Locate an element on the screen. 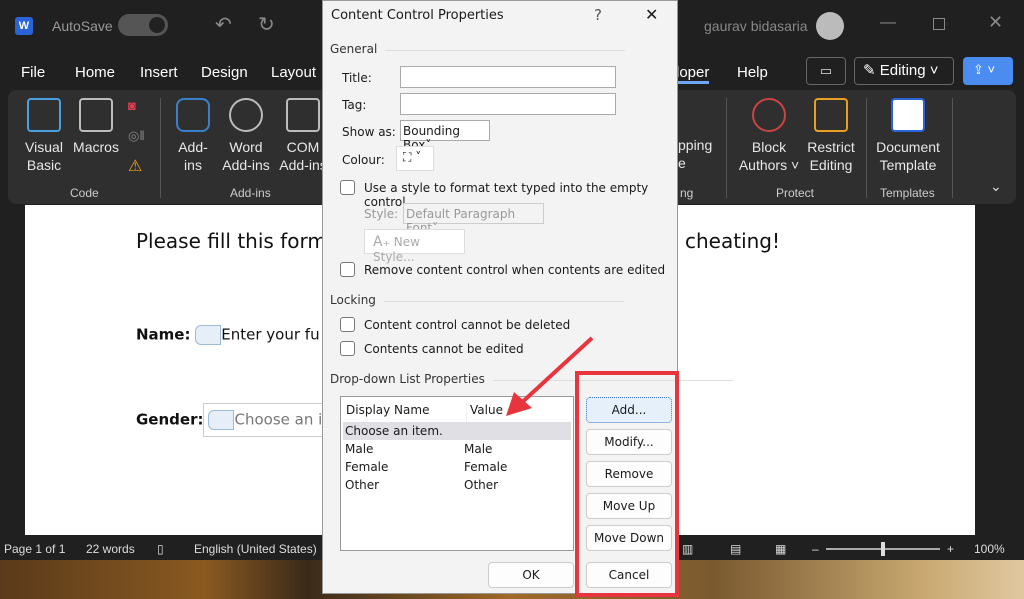 The width and height of the screenshot is (1024, 599). print-layout-icon: ▤ is located at coordinates (735, 549).